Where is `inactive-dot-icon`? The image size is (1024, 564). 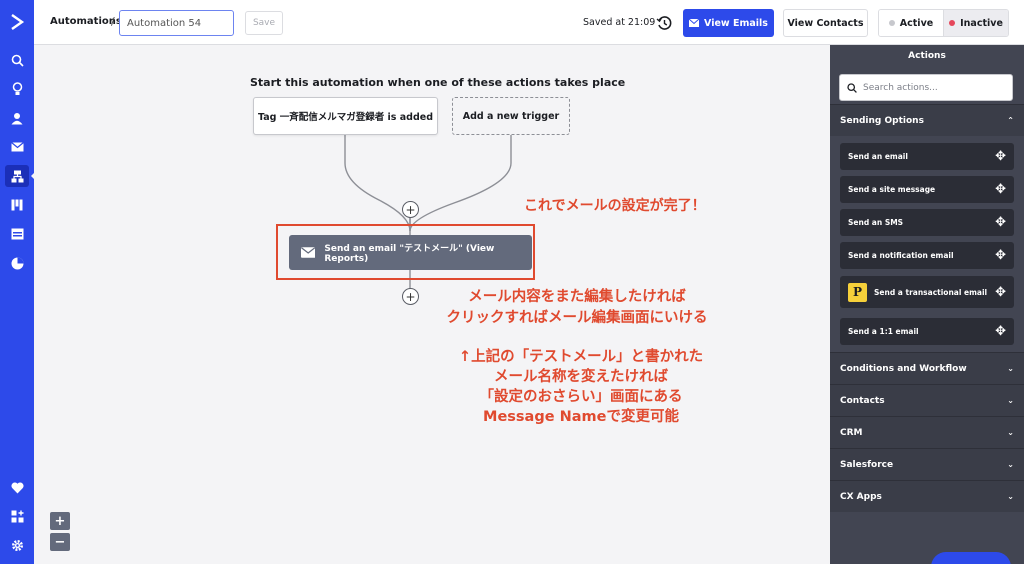
inactive-dot-icon is located at coordinates (952, 23).